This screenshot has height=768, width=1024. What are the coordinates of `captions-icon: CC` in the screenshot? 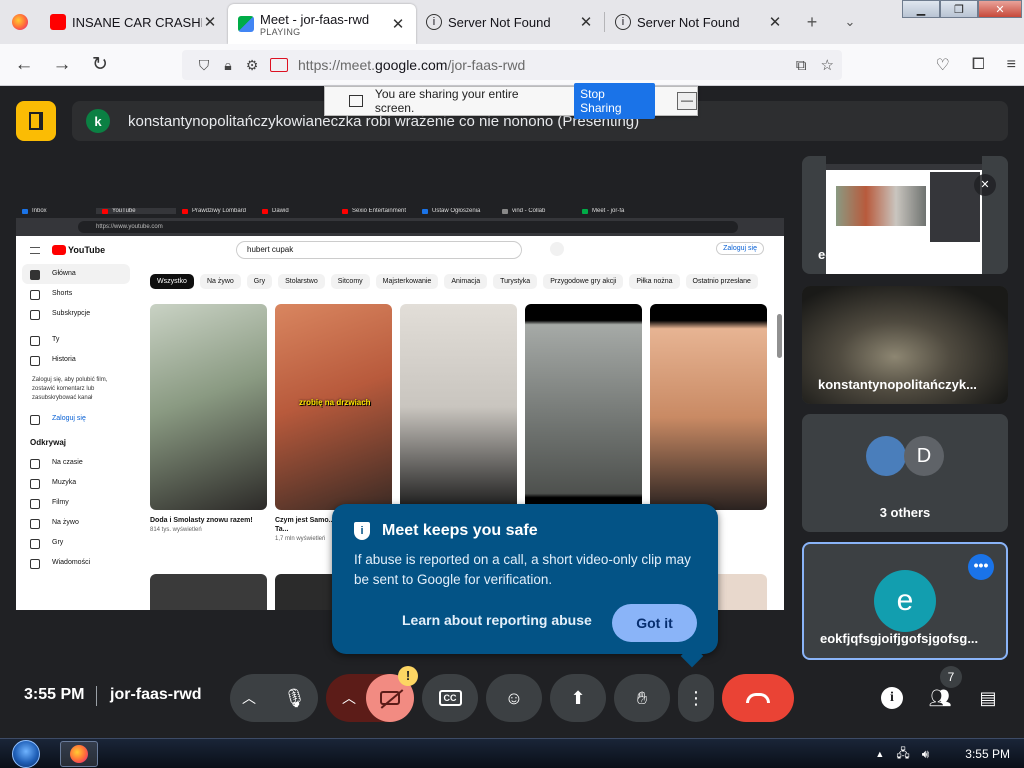 It's located at (450, 698).